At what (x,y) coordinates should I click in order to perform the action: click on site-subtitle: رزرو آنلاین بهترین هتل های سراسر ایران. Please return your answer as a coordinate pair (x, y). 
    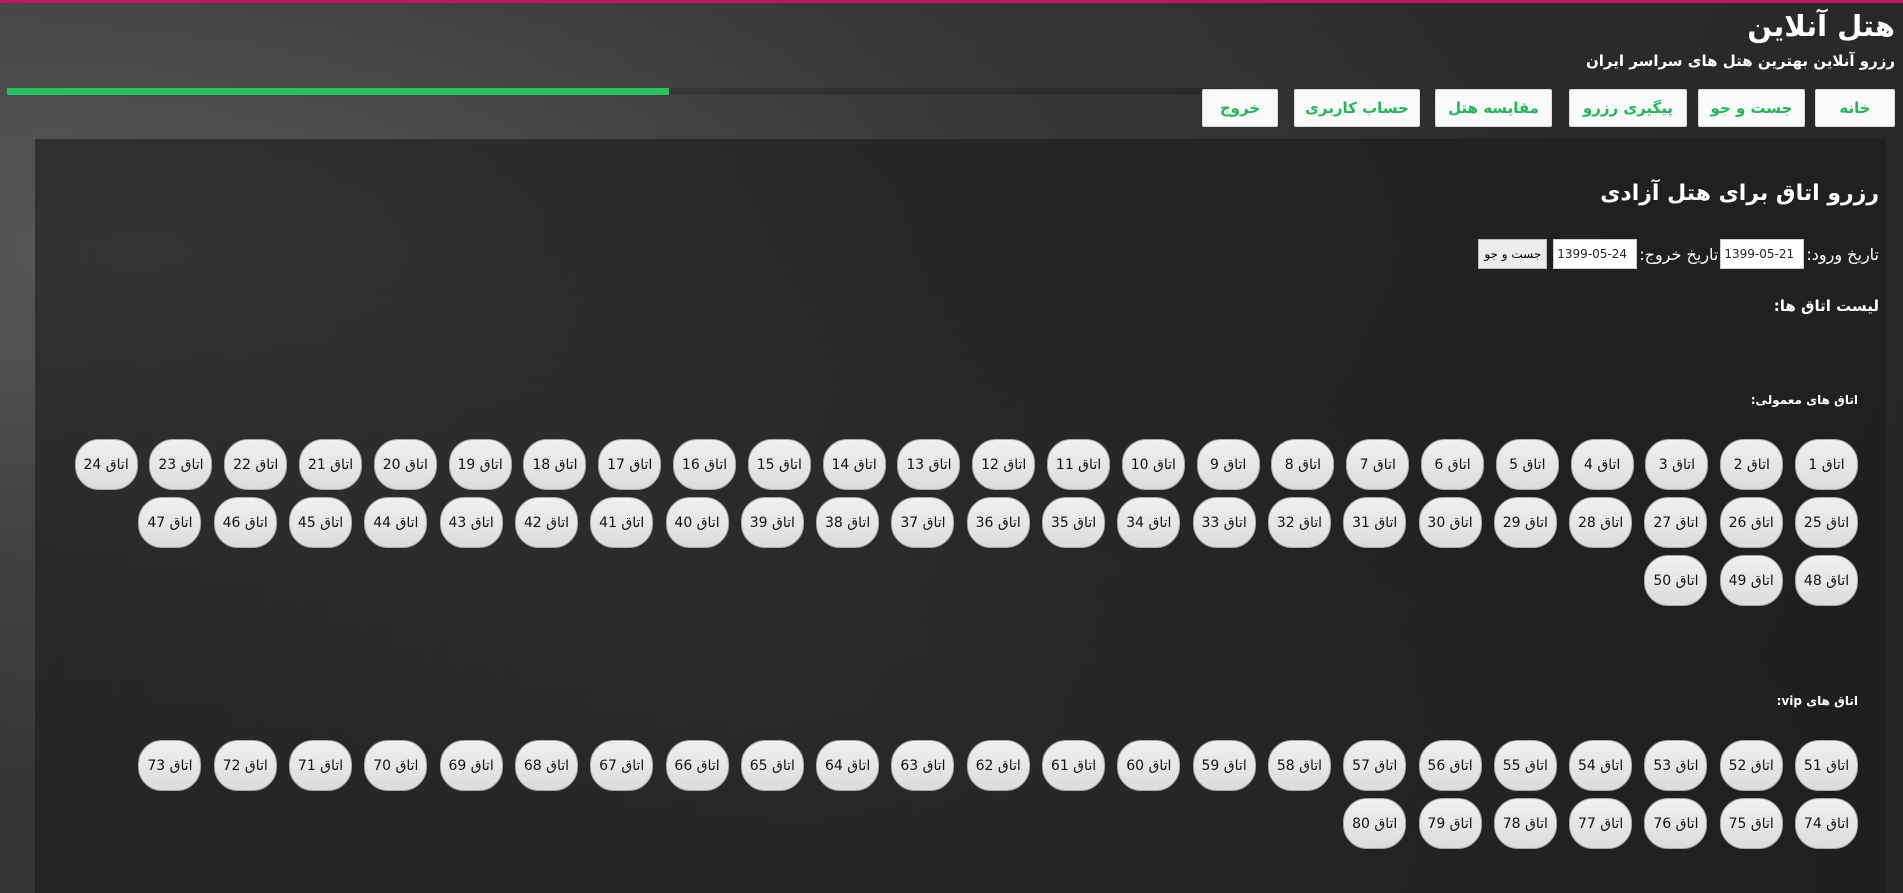
    Looking at the image, I should click on (1740, 61).